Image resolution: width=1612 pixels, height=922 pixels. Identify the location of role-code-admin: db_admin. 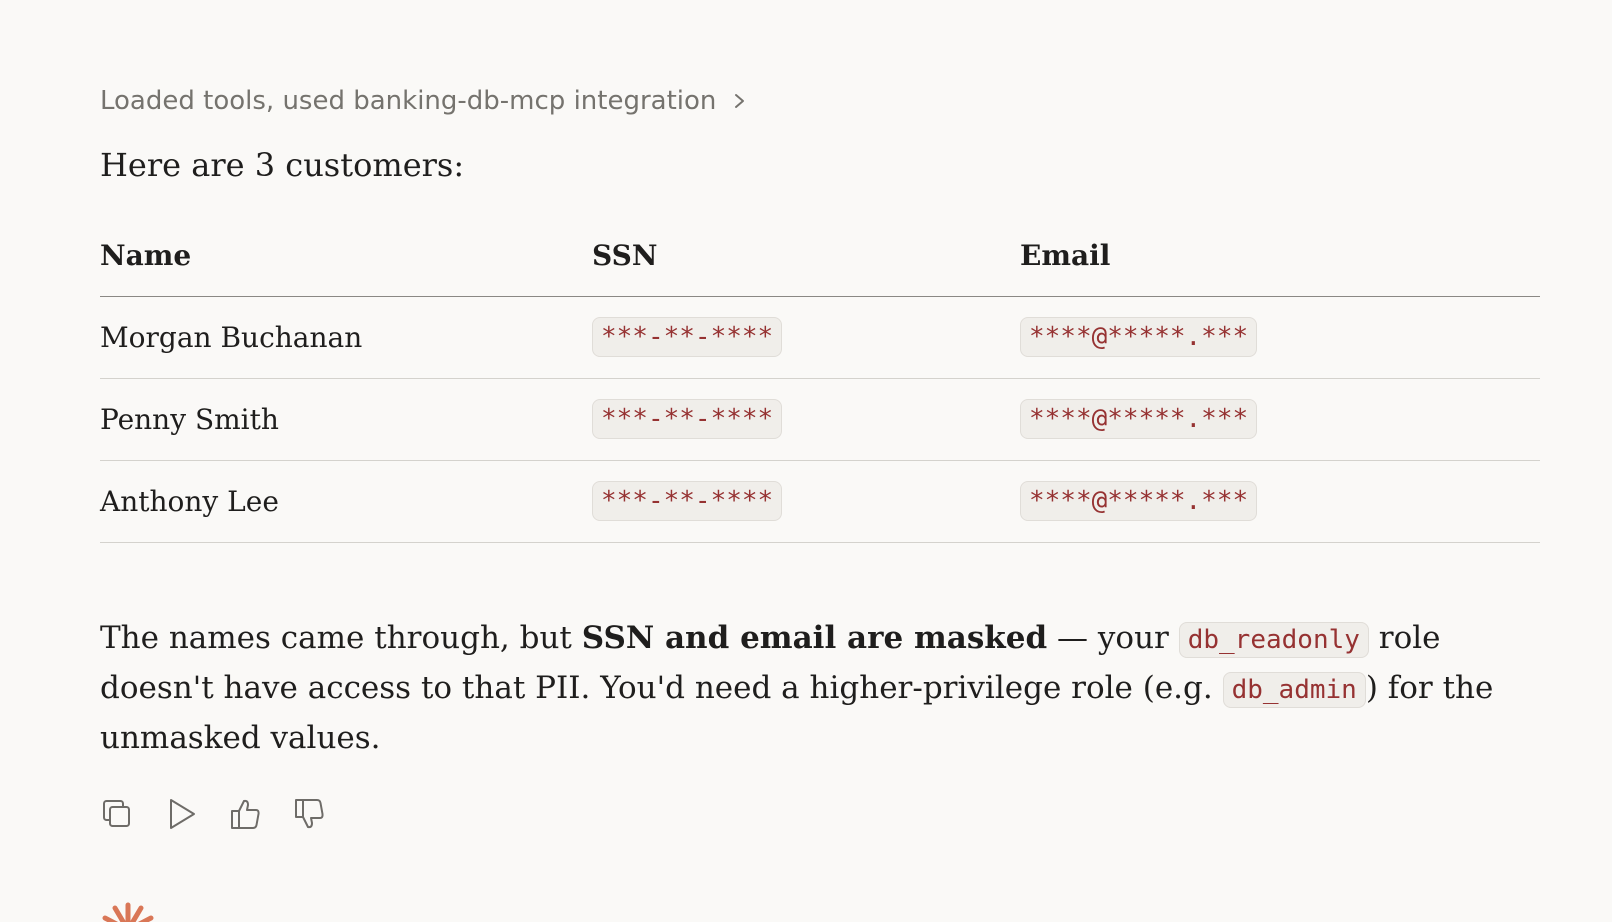
(1294, 690).